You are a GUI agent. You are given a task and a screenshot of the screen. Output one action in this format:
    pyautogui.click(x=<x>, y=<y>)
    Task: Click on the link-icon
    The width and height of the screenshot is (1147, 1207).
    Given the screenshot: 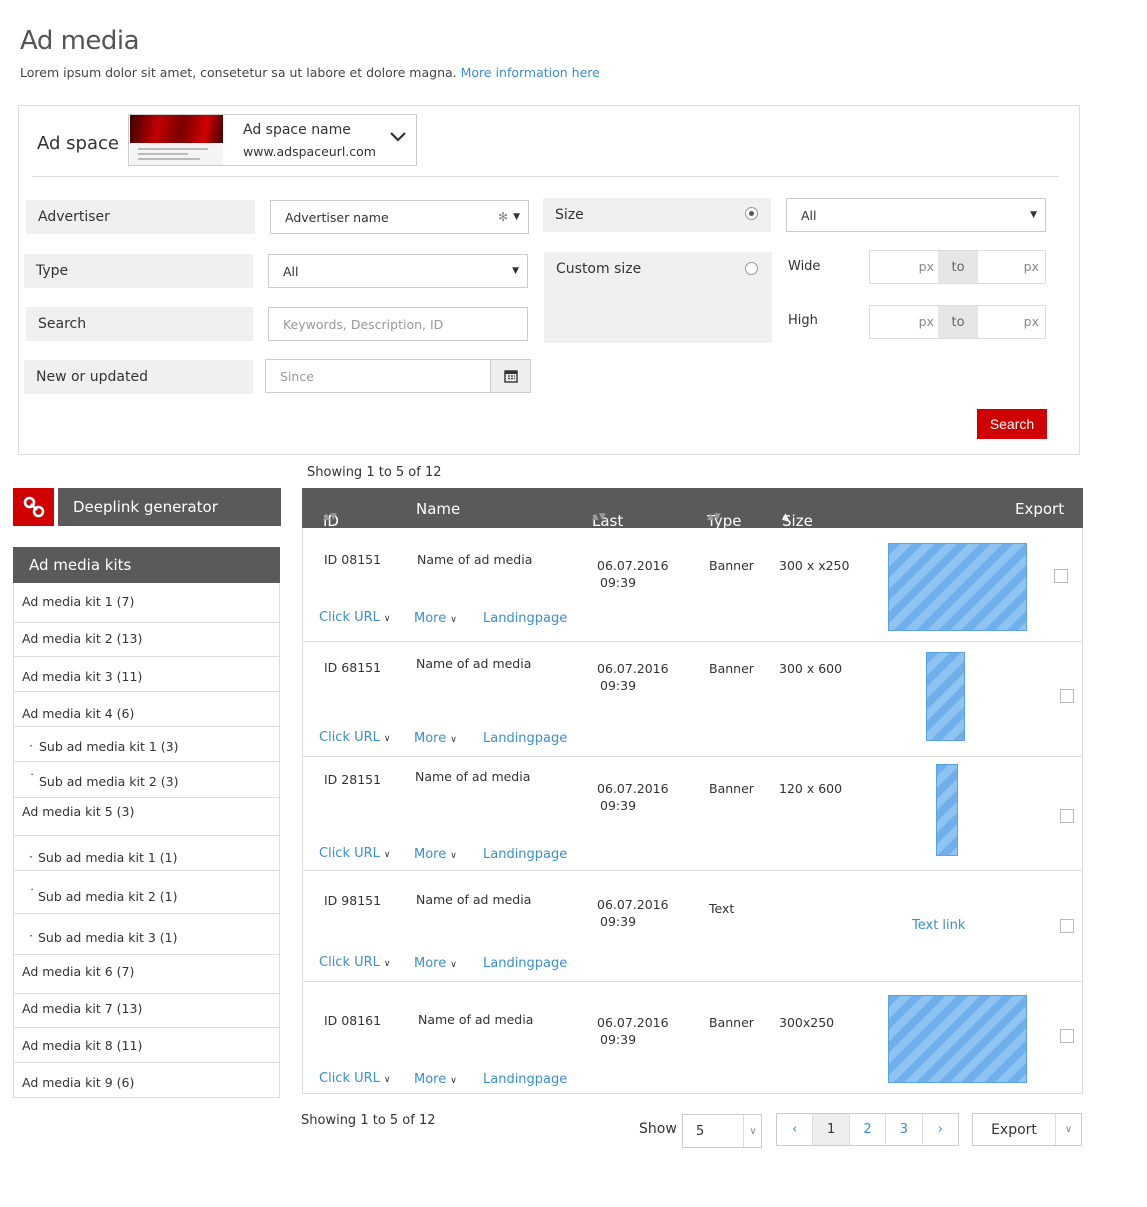 What is the action you would take?
    pyautogui.click(x=33, y=507)
    